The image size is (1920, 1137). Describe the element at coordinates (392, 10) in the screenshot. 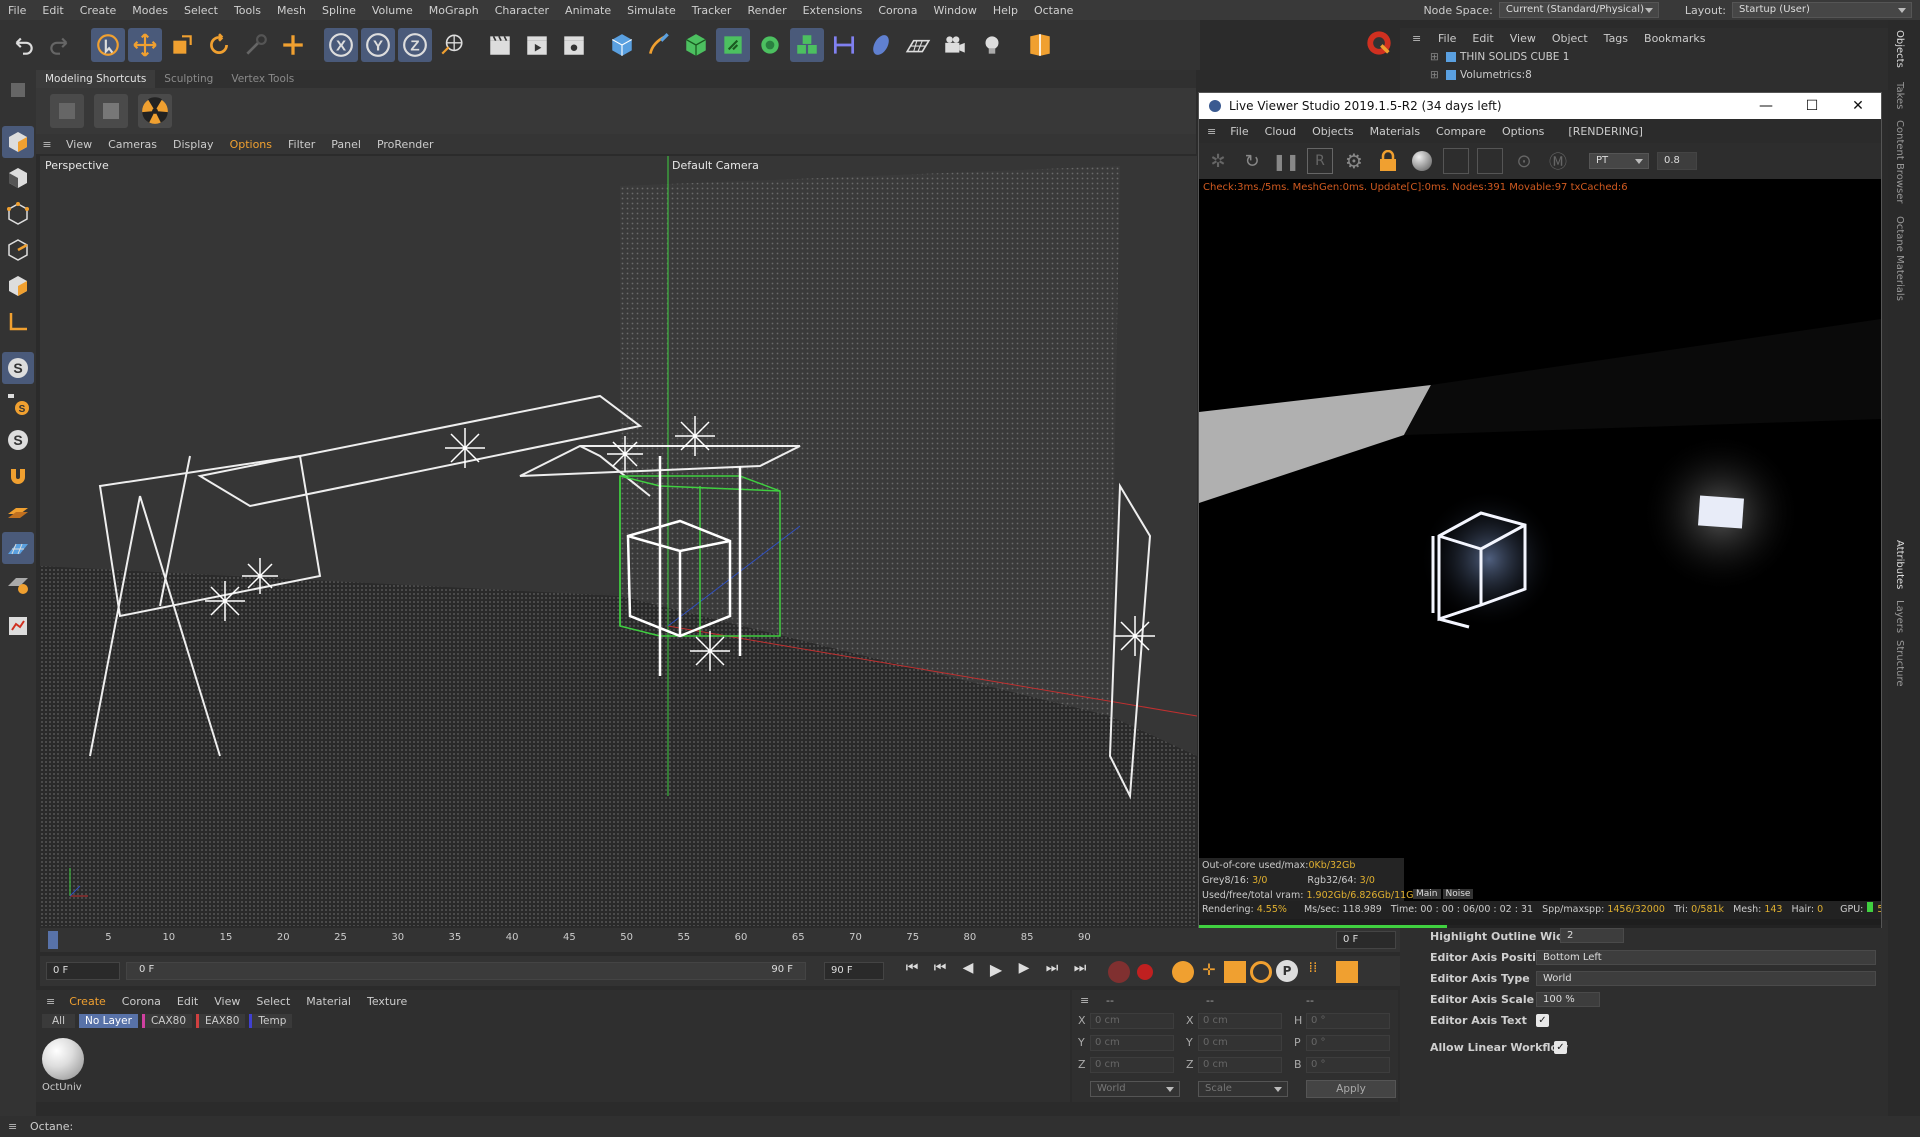

I see `menu-volume: Volume` at that location.